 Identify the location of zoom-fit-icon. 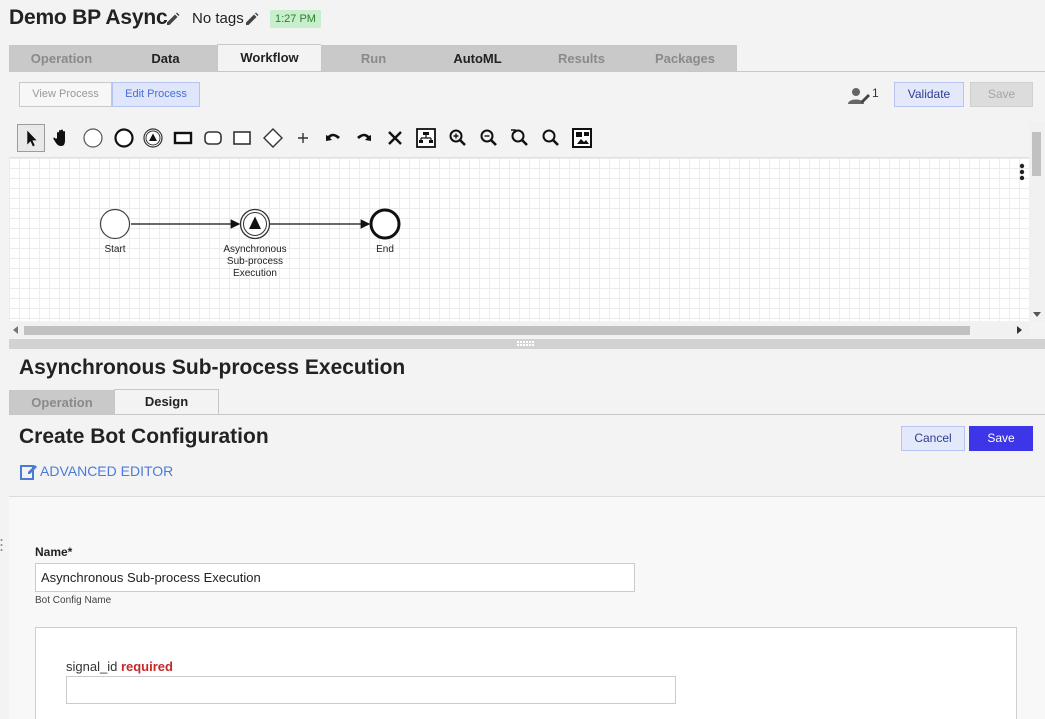
(550, 137).